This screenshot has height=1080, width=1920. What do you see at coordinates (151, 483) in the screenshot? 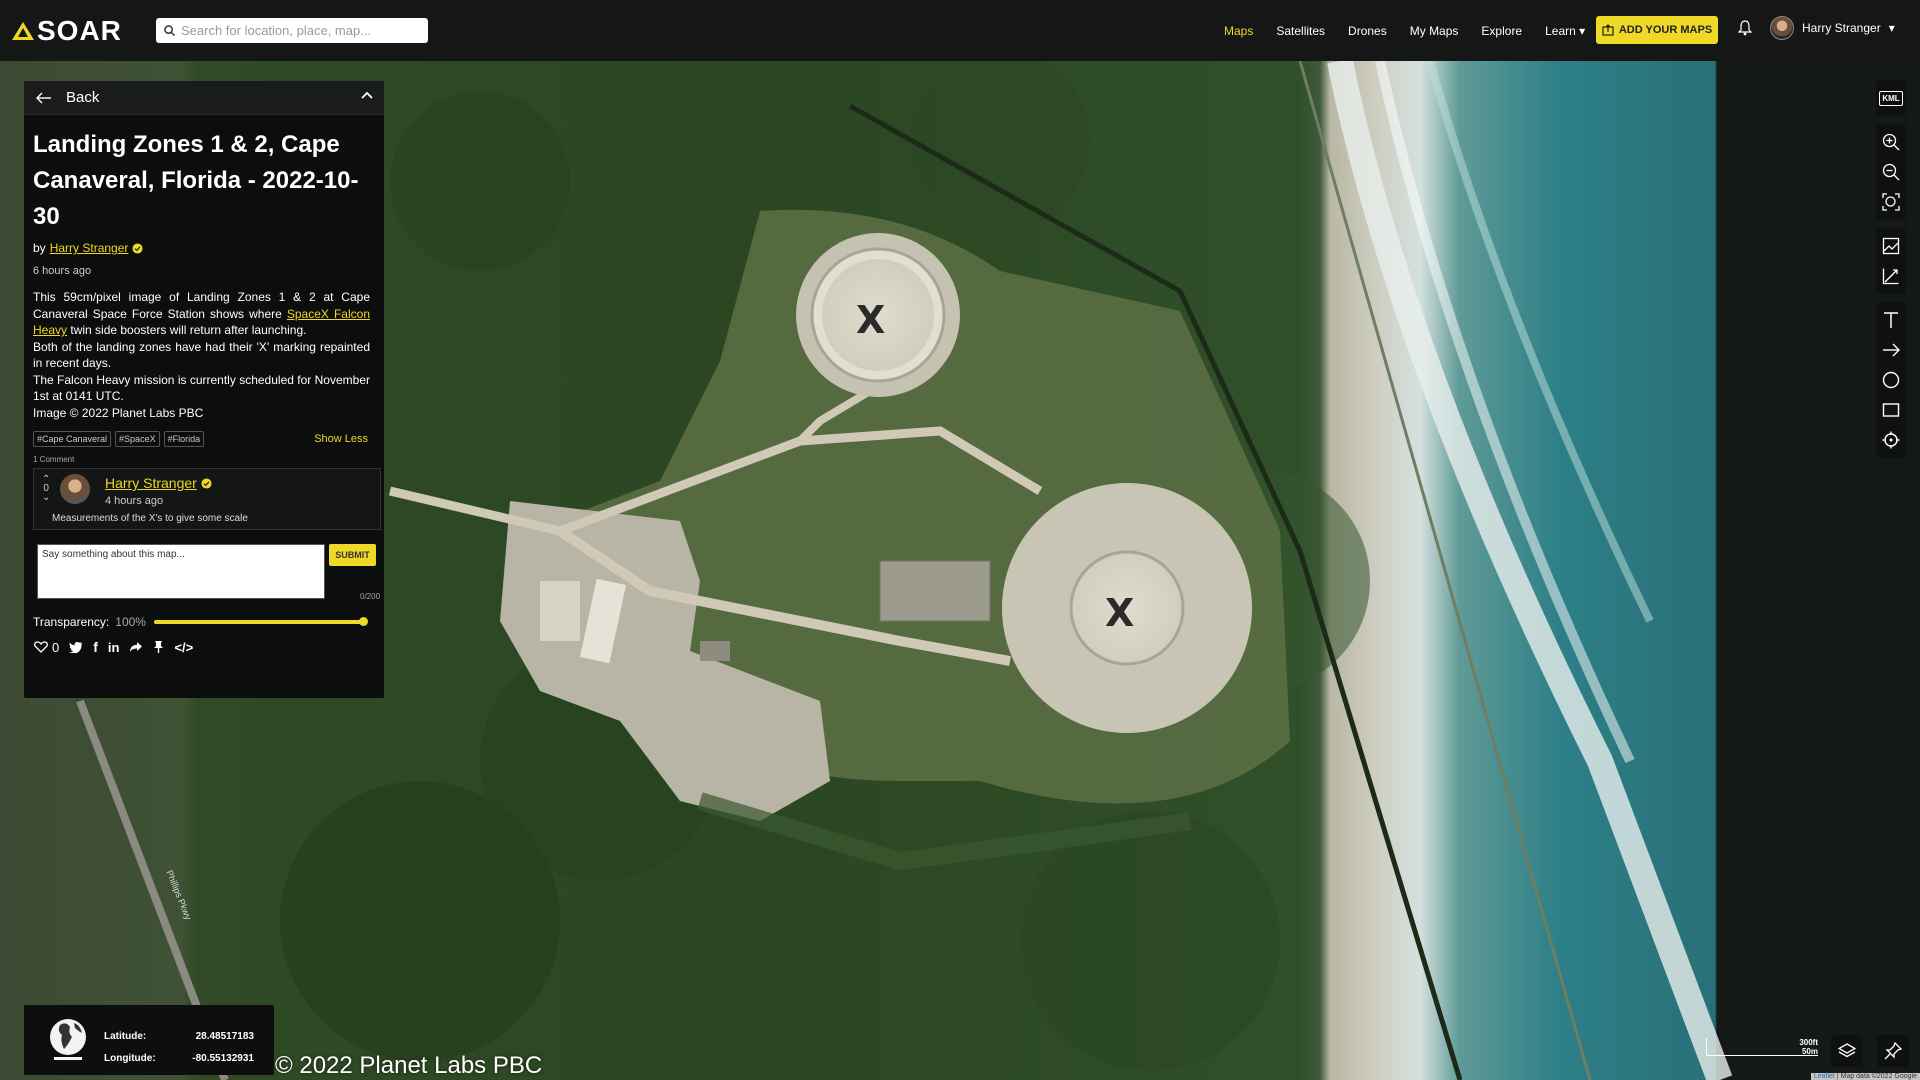
I see `comment-author-link: Harry Stranger` at bounding box center [151, 483].